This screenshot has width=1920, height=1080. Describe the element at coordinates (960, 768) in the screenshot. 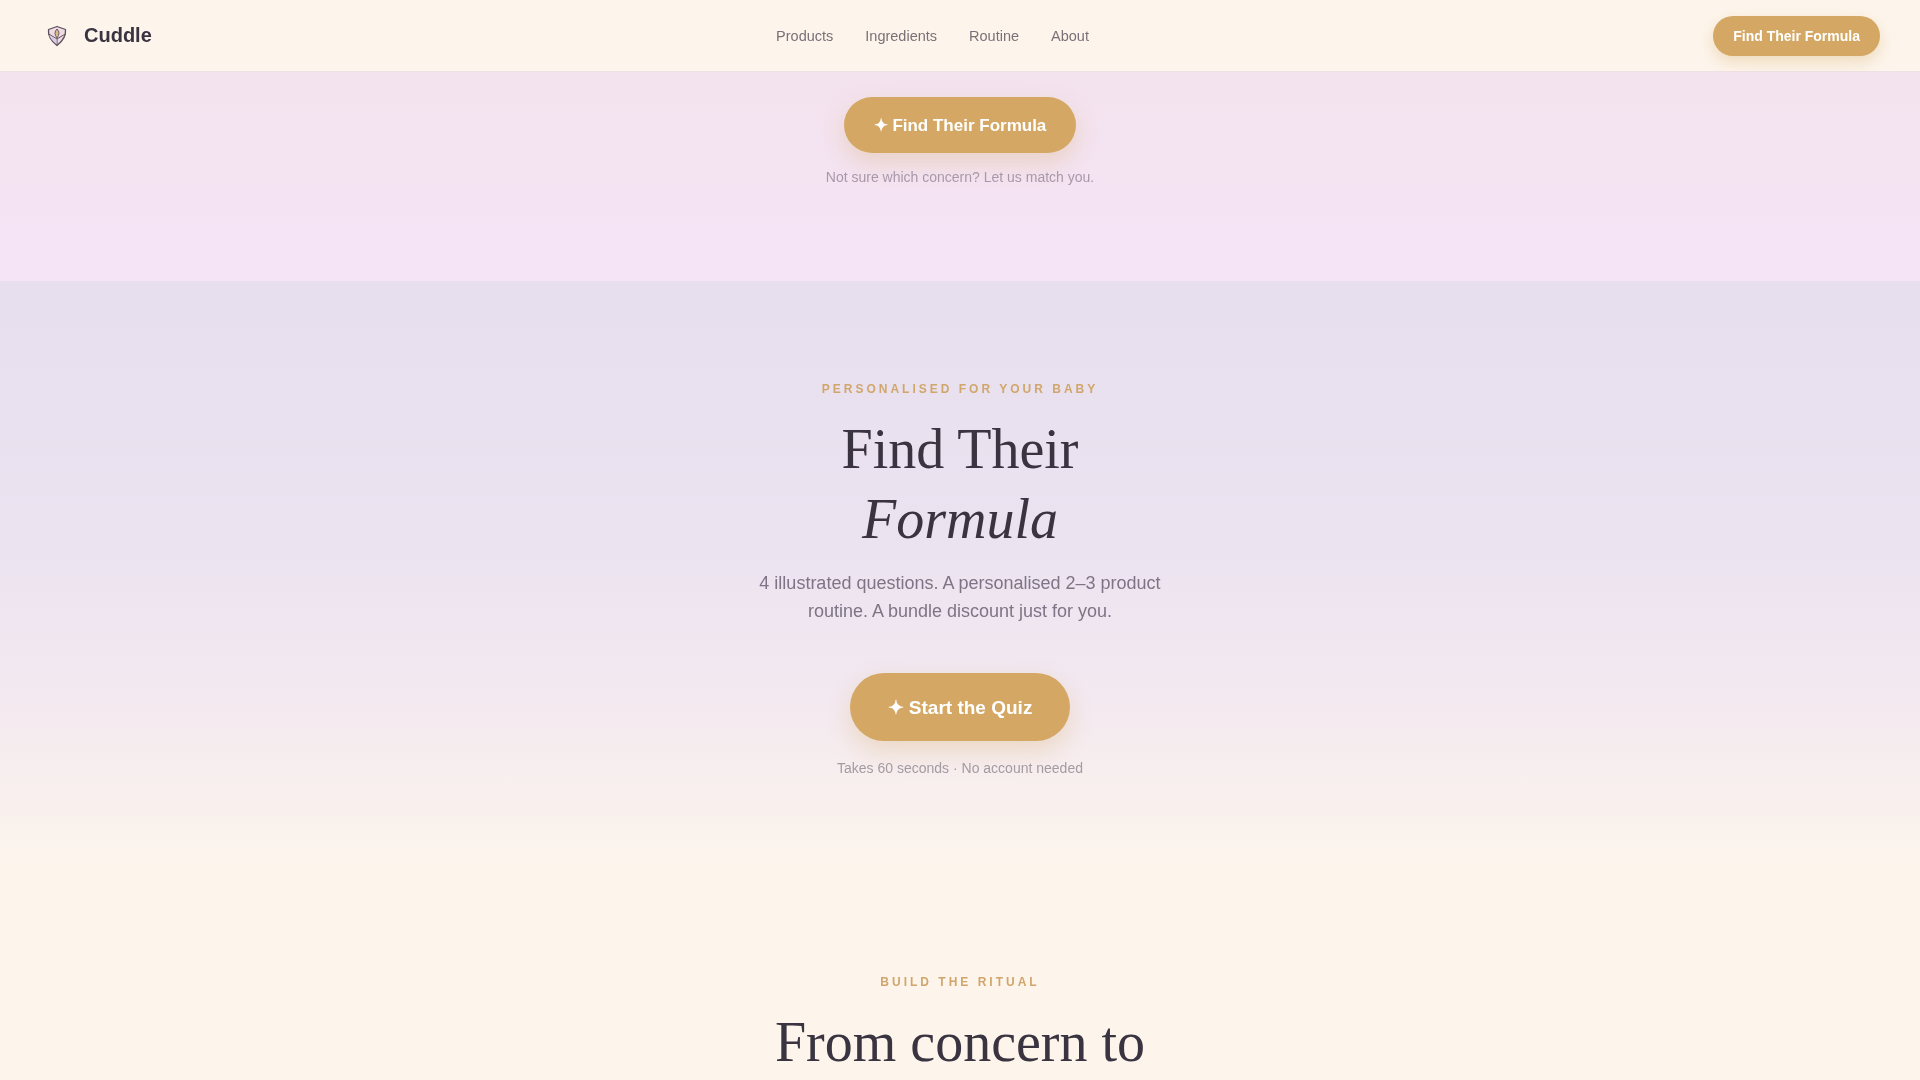

I see `quiz-caption: Takes 60 seconds · No account needed` at that location.